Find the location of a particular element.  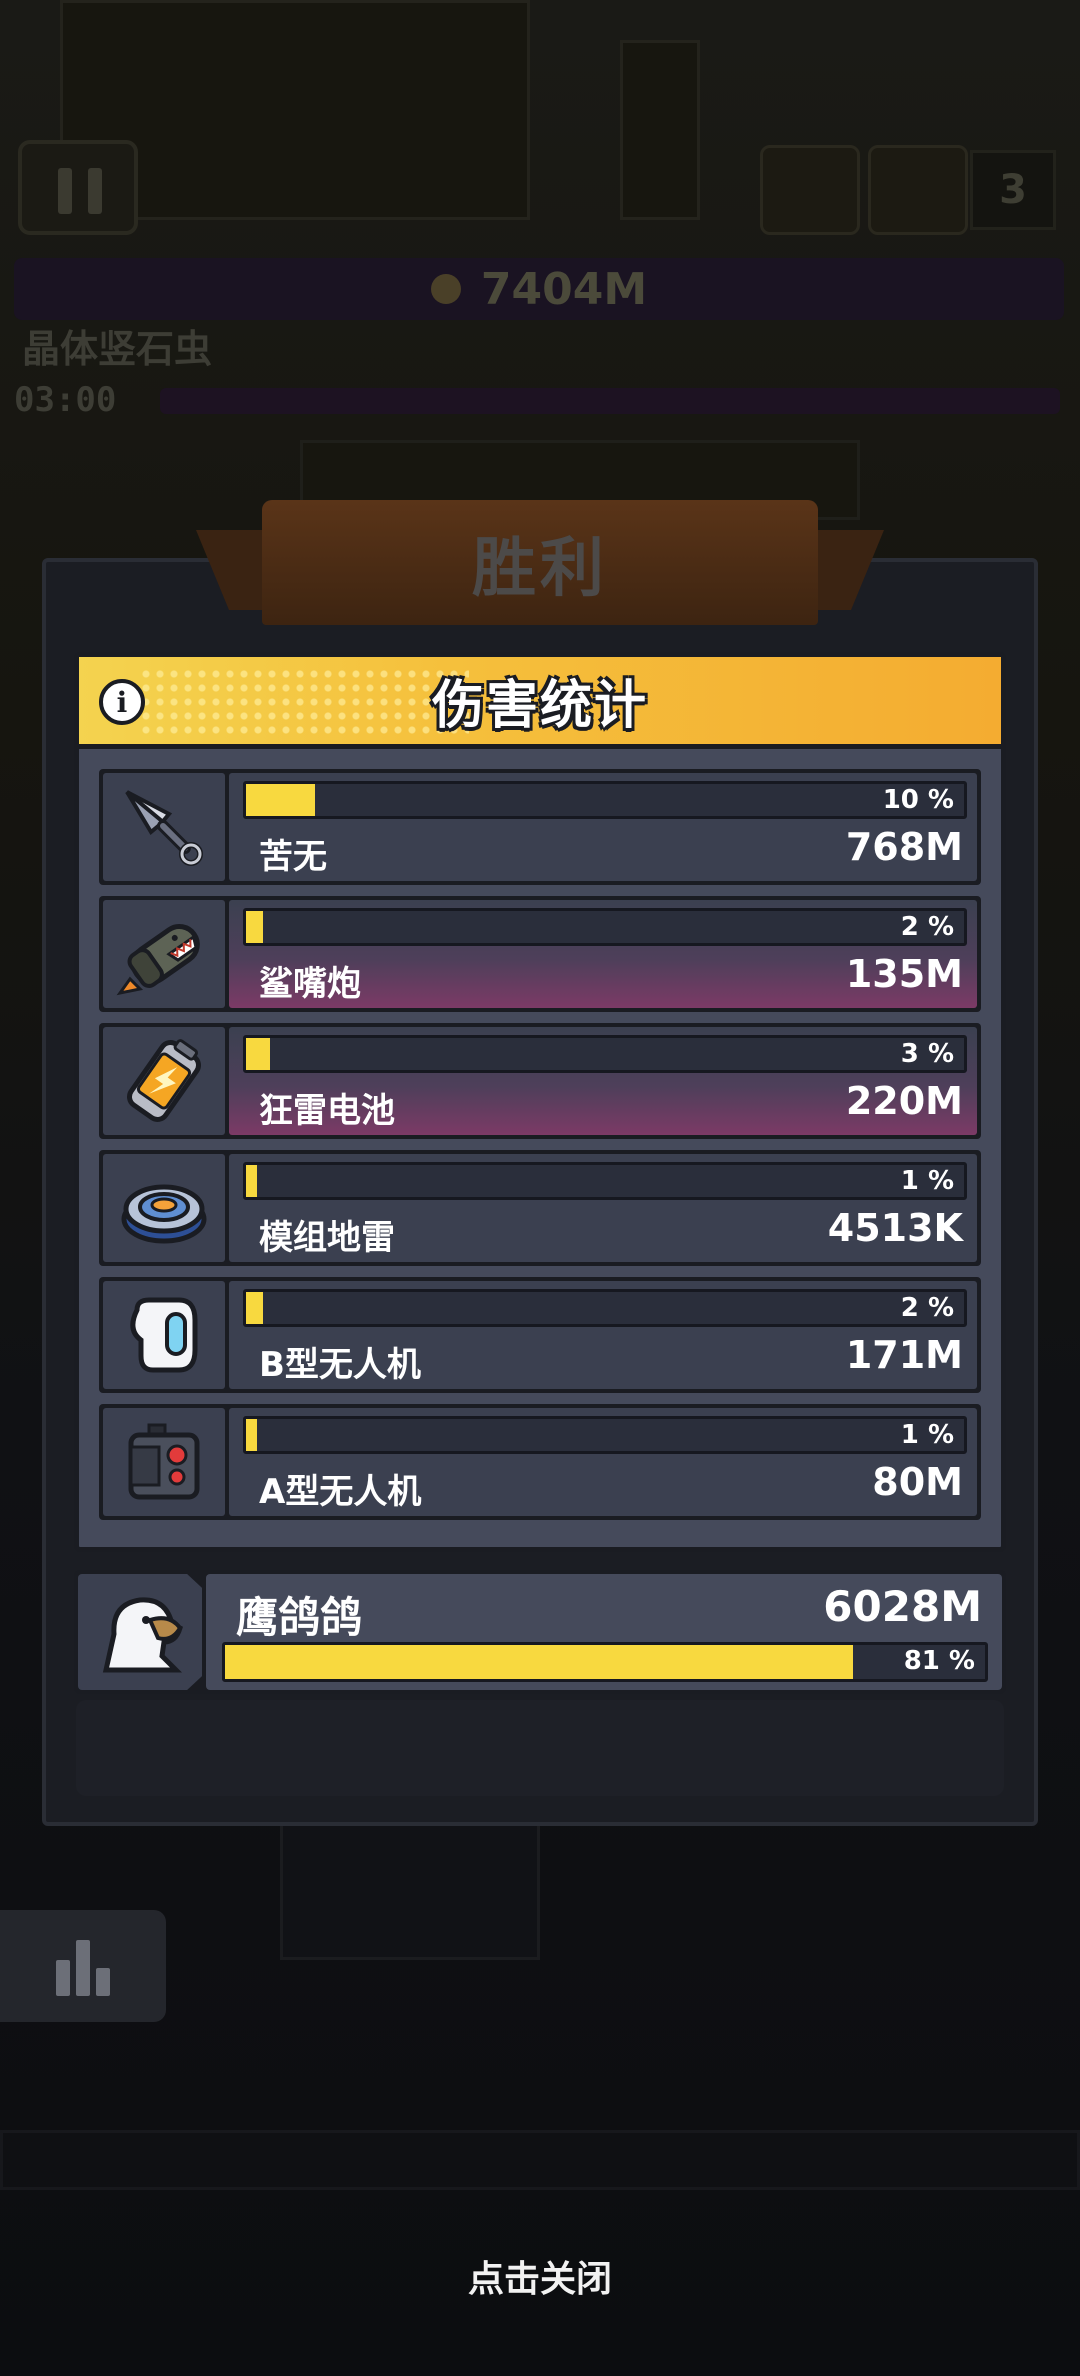

victory-title: 胜利 is located at coordinates (540, 568).